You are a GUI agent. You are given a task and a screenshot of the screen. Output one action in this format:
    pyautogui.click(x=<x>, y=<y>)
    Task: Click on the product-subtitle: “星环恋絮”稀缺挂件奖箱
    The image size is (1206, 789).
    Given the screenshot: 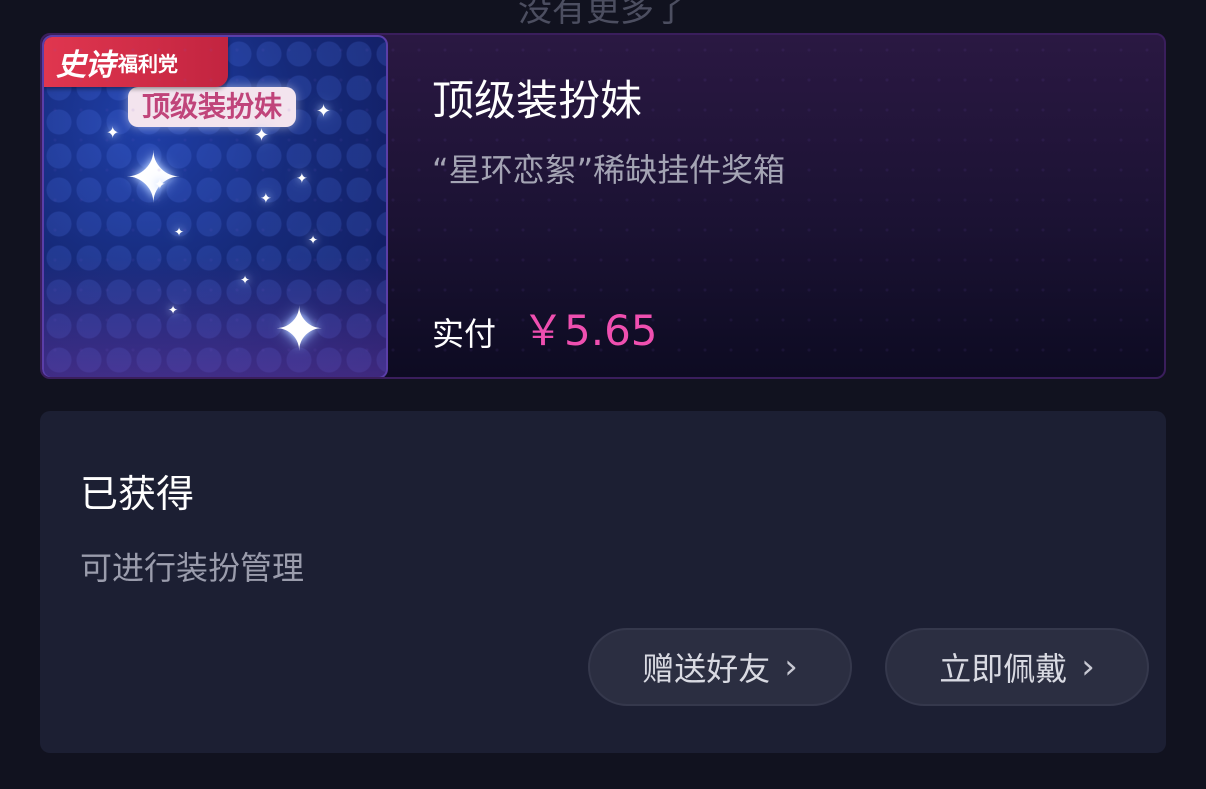 What is the action you would take?
    pyautogui.click(x=609, y=170)
    